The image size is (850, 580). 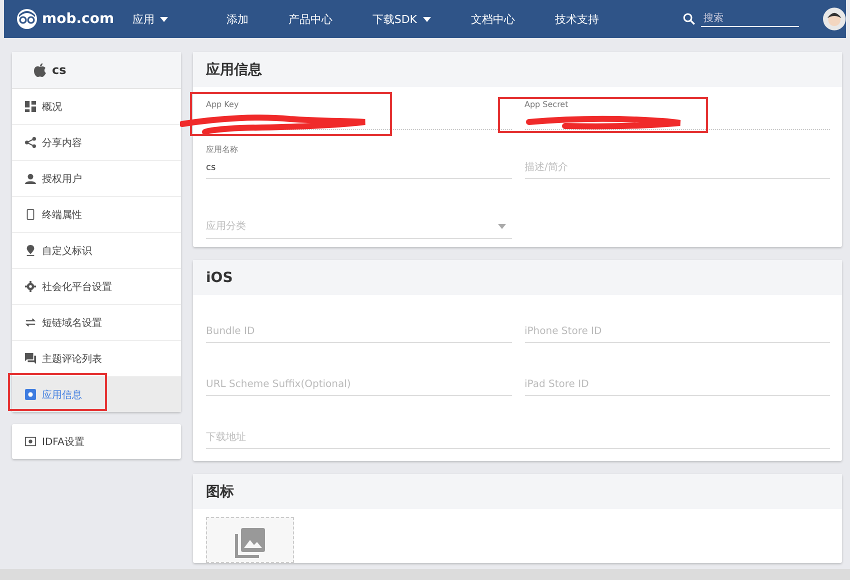 What do you see at coordinates (310, 19) in the screenshot?
I see `nav-link: 产品中心` at bounding box center [310, 19].